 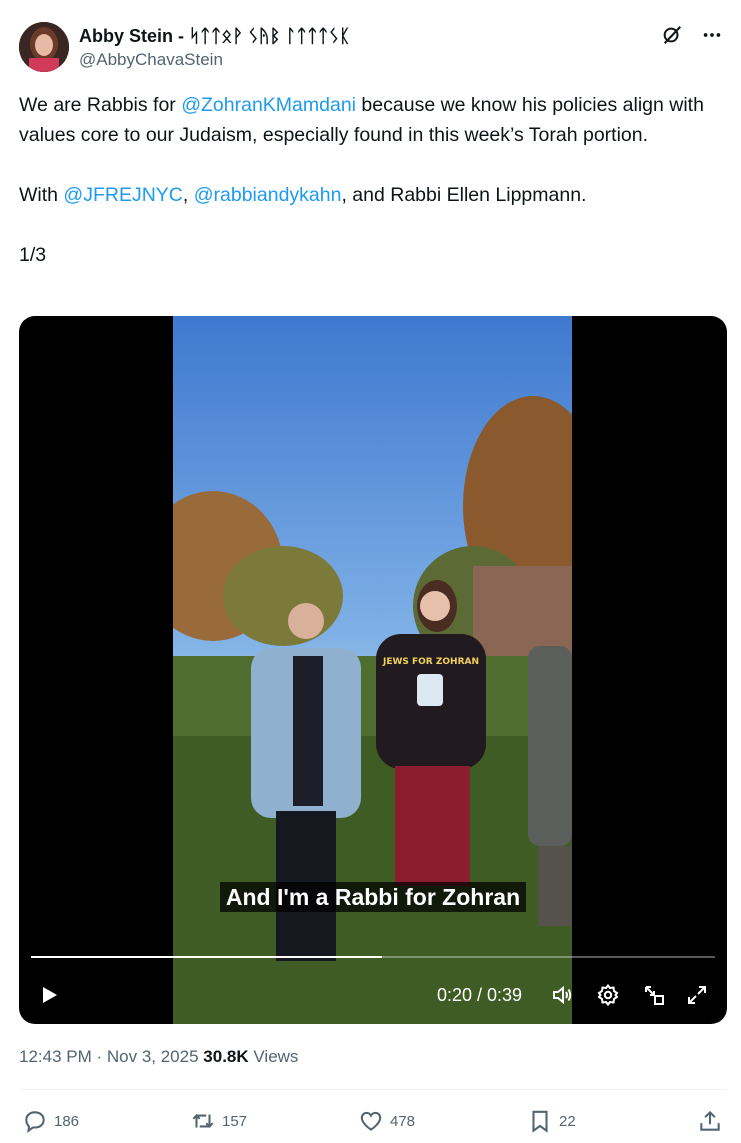 I want to click on header-actions, so click(x=692, y=35).